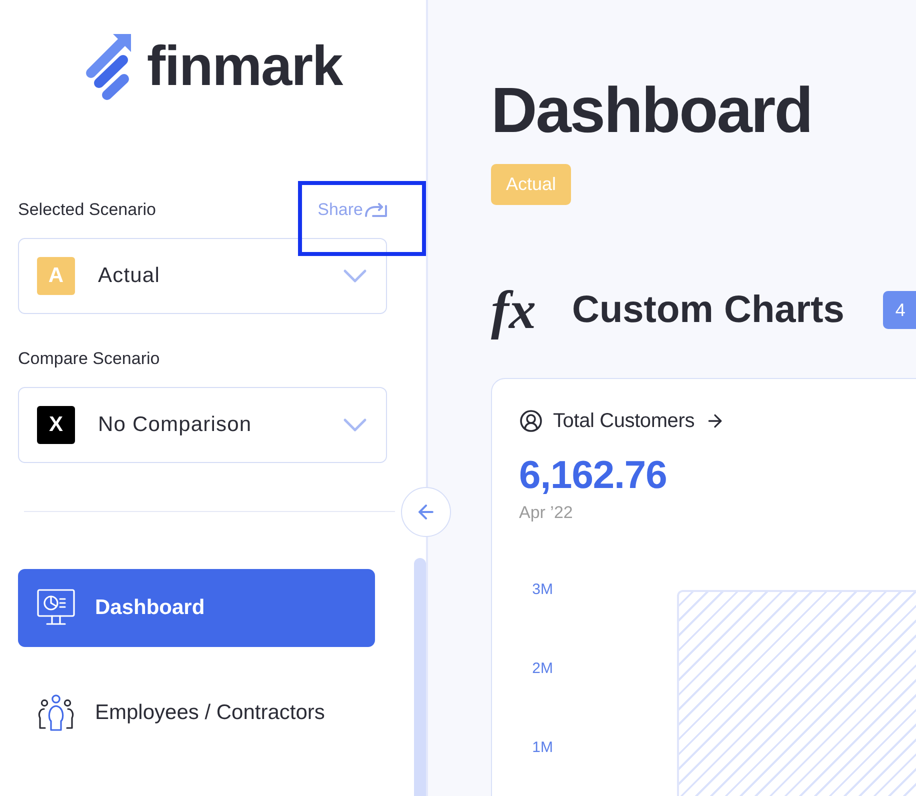 The height and width of the screenshot is (796, 916). Describe the element at coordinates (108, 66) in the screenshot. I see `logo-mark-icon` at that location.